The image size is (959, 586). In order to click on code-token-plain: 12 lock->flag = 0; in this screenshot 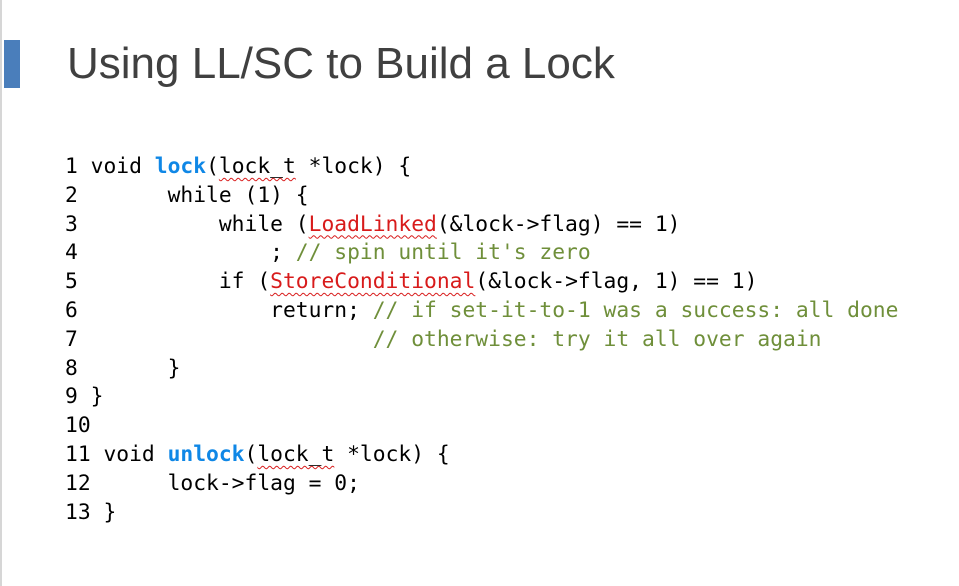, I will do `click(212, 483)`.